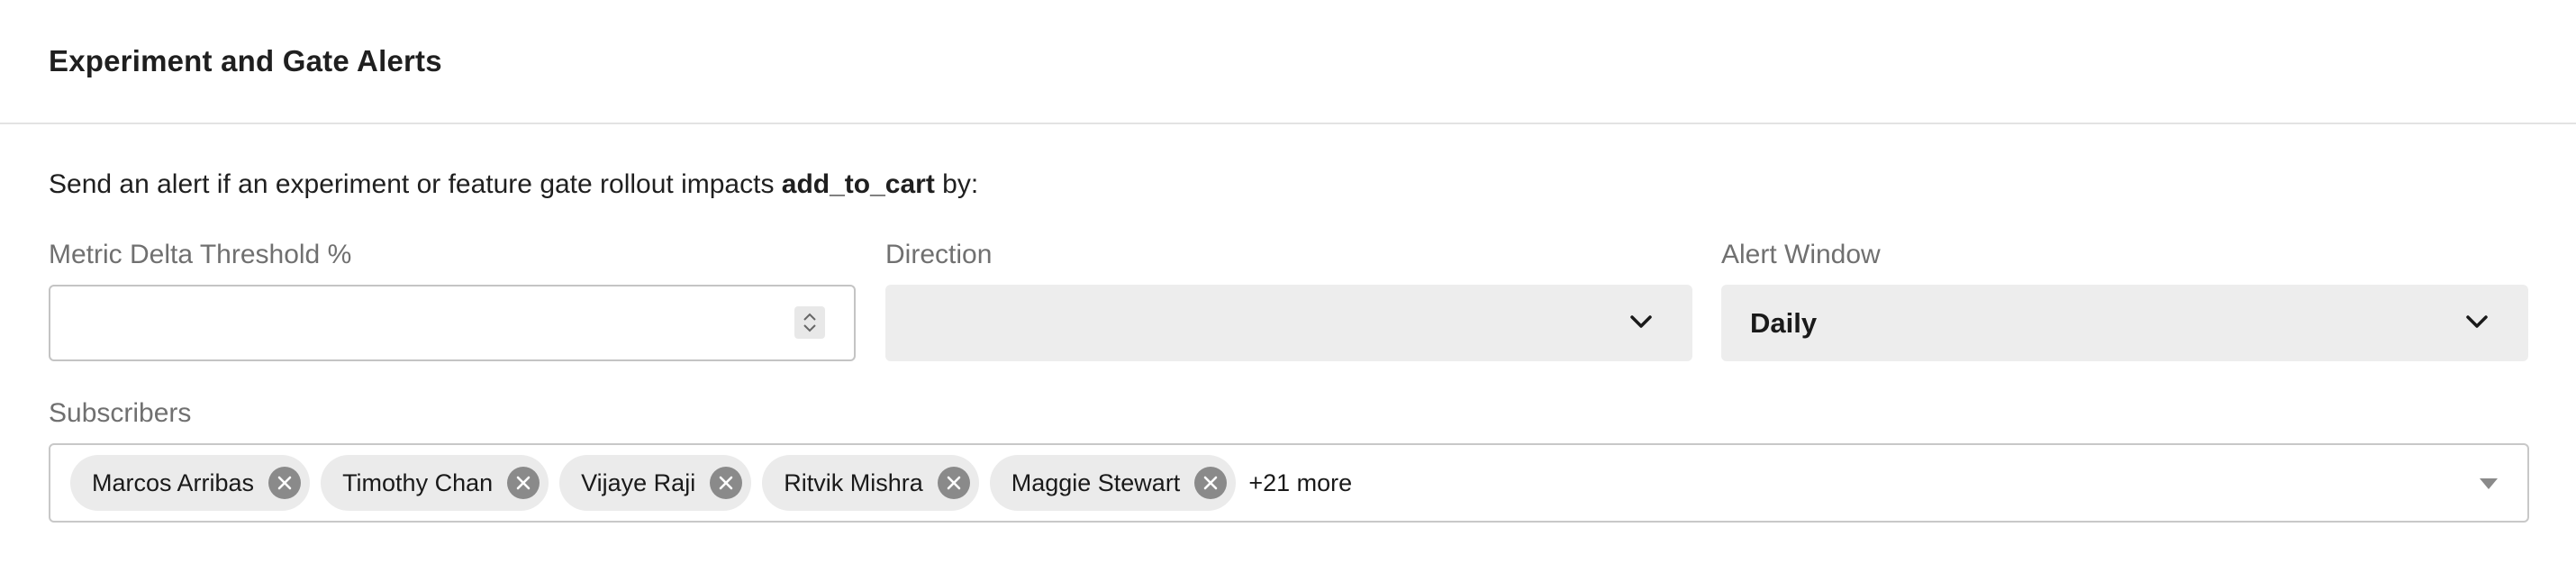 This screenshot has width=2576, height=582. I want to click on alert-window-label: Alert Window, so click(1801, 254).